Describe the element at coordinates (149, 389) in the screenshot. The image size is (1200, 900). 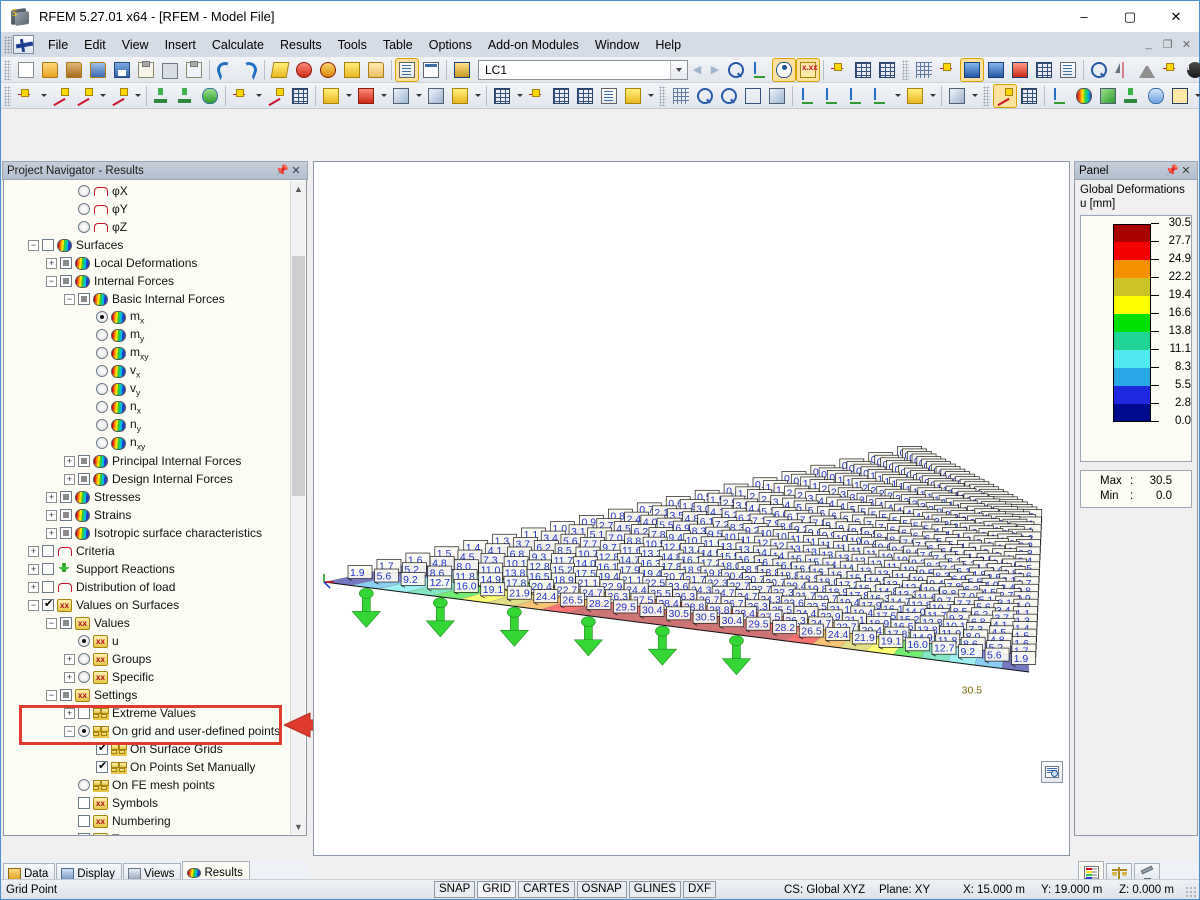
I see `tree-item-vy: vy` at that location.